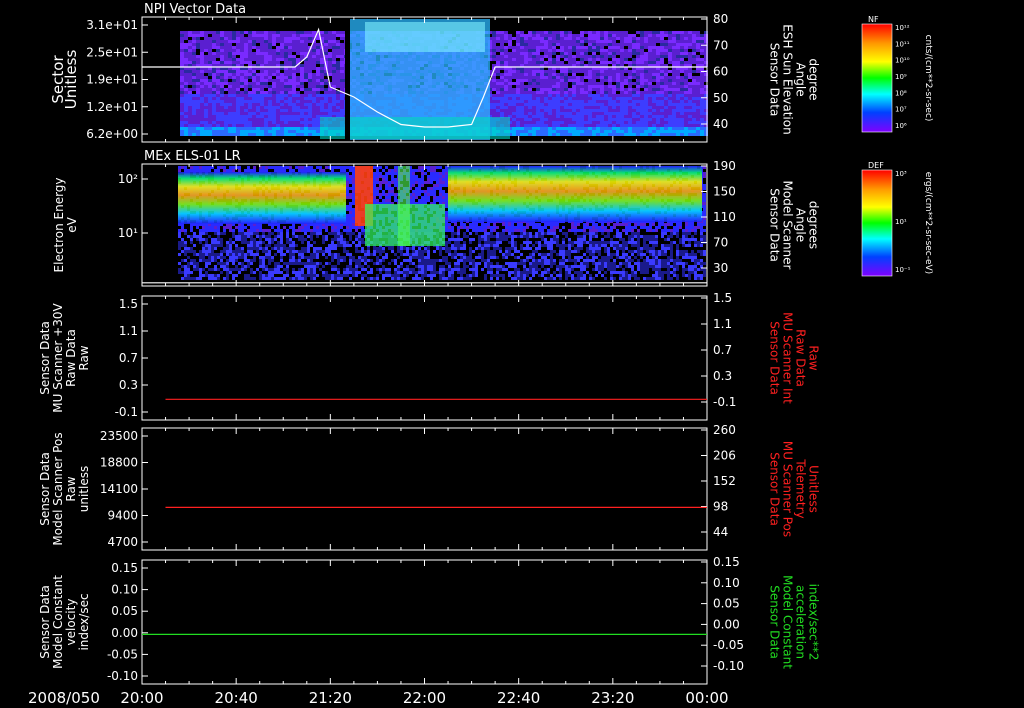 The image size is (1024, 708). What do you see at coordinates (236, 698) in the screenshot?
I see `x-tick-label: 20:40` at bounding box center [236, 698].